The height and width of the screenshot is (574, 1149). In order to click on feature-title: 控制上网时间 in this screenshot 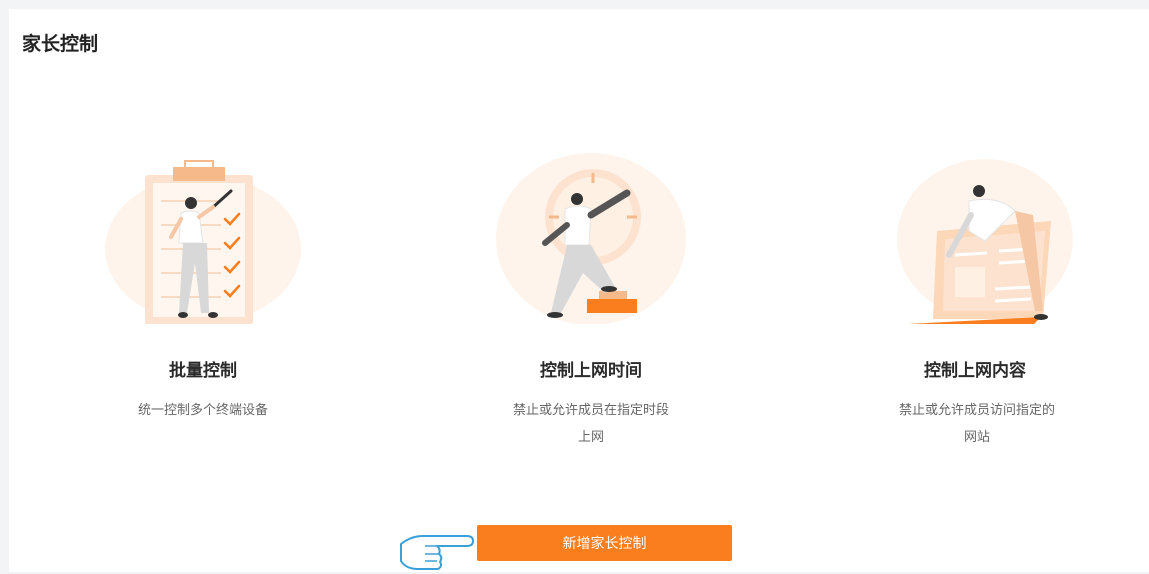, I will do `click(591, 371)`.